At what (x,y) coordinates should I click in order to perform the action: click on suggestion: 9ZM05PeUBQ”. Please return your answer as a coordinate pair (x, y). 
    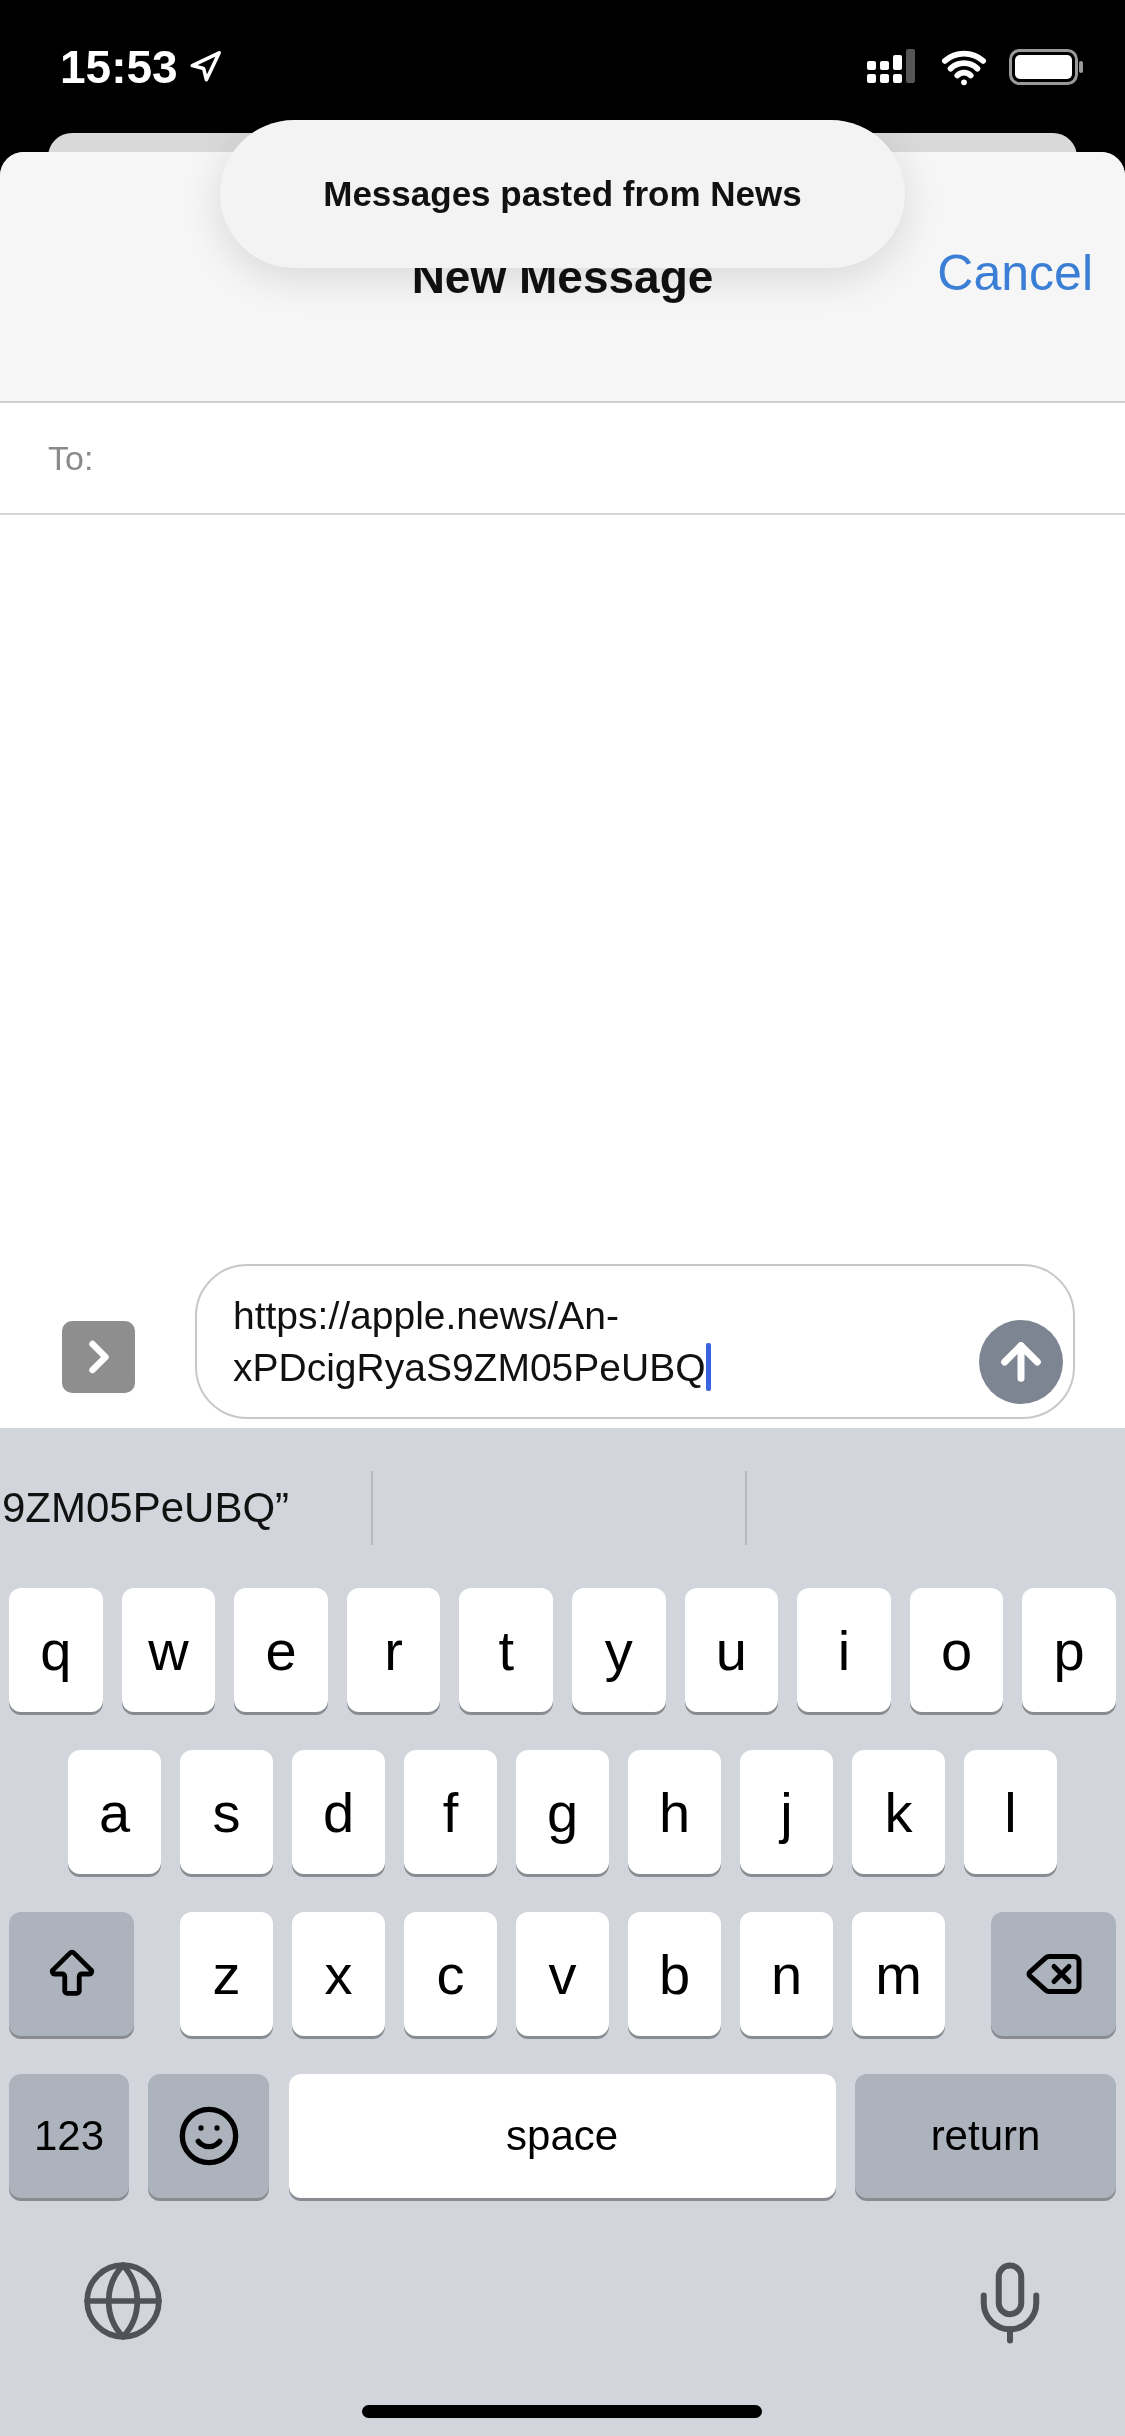
    Looking at the image, I should click on (146, 1508).